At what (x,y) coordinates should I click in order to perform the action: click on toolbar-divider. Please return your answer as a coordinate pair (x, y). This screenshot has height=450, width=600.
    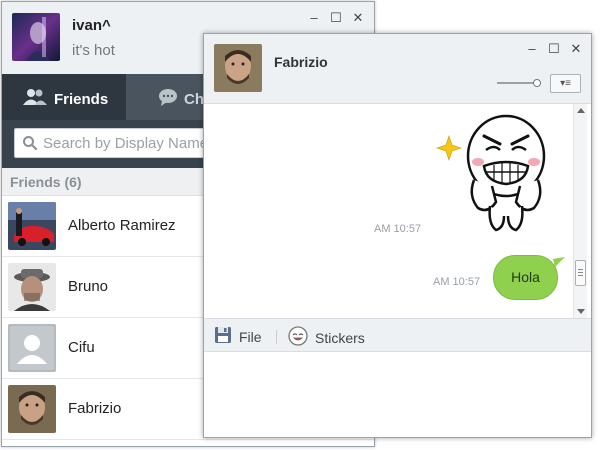
    Looking at the image, I should click on (276, 337).